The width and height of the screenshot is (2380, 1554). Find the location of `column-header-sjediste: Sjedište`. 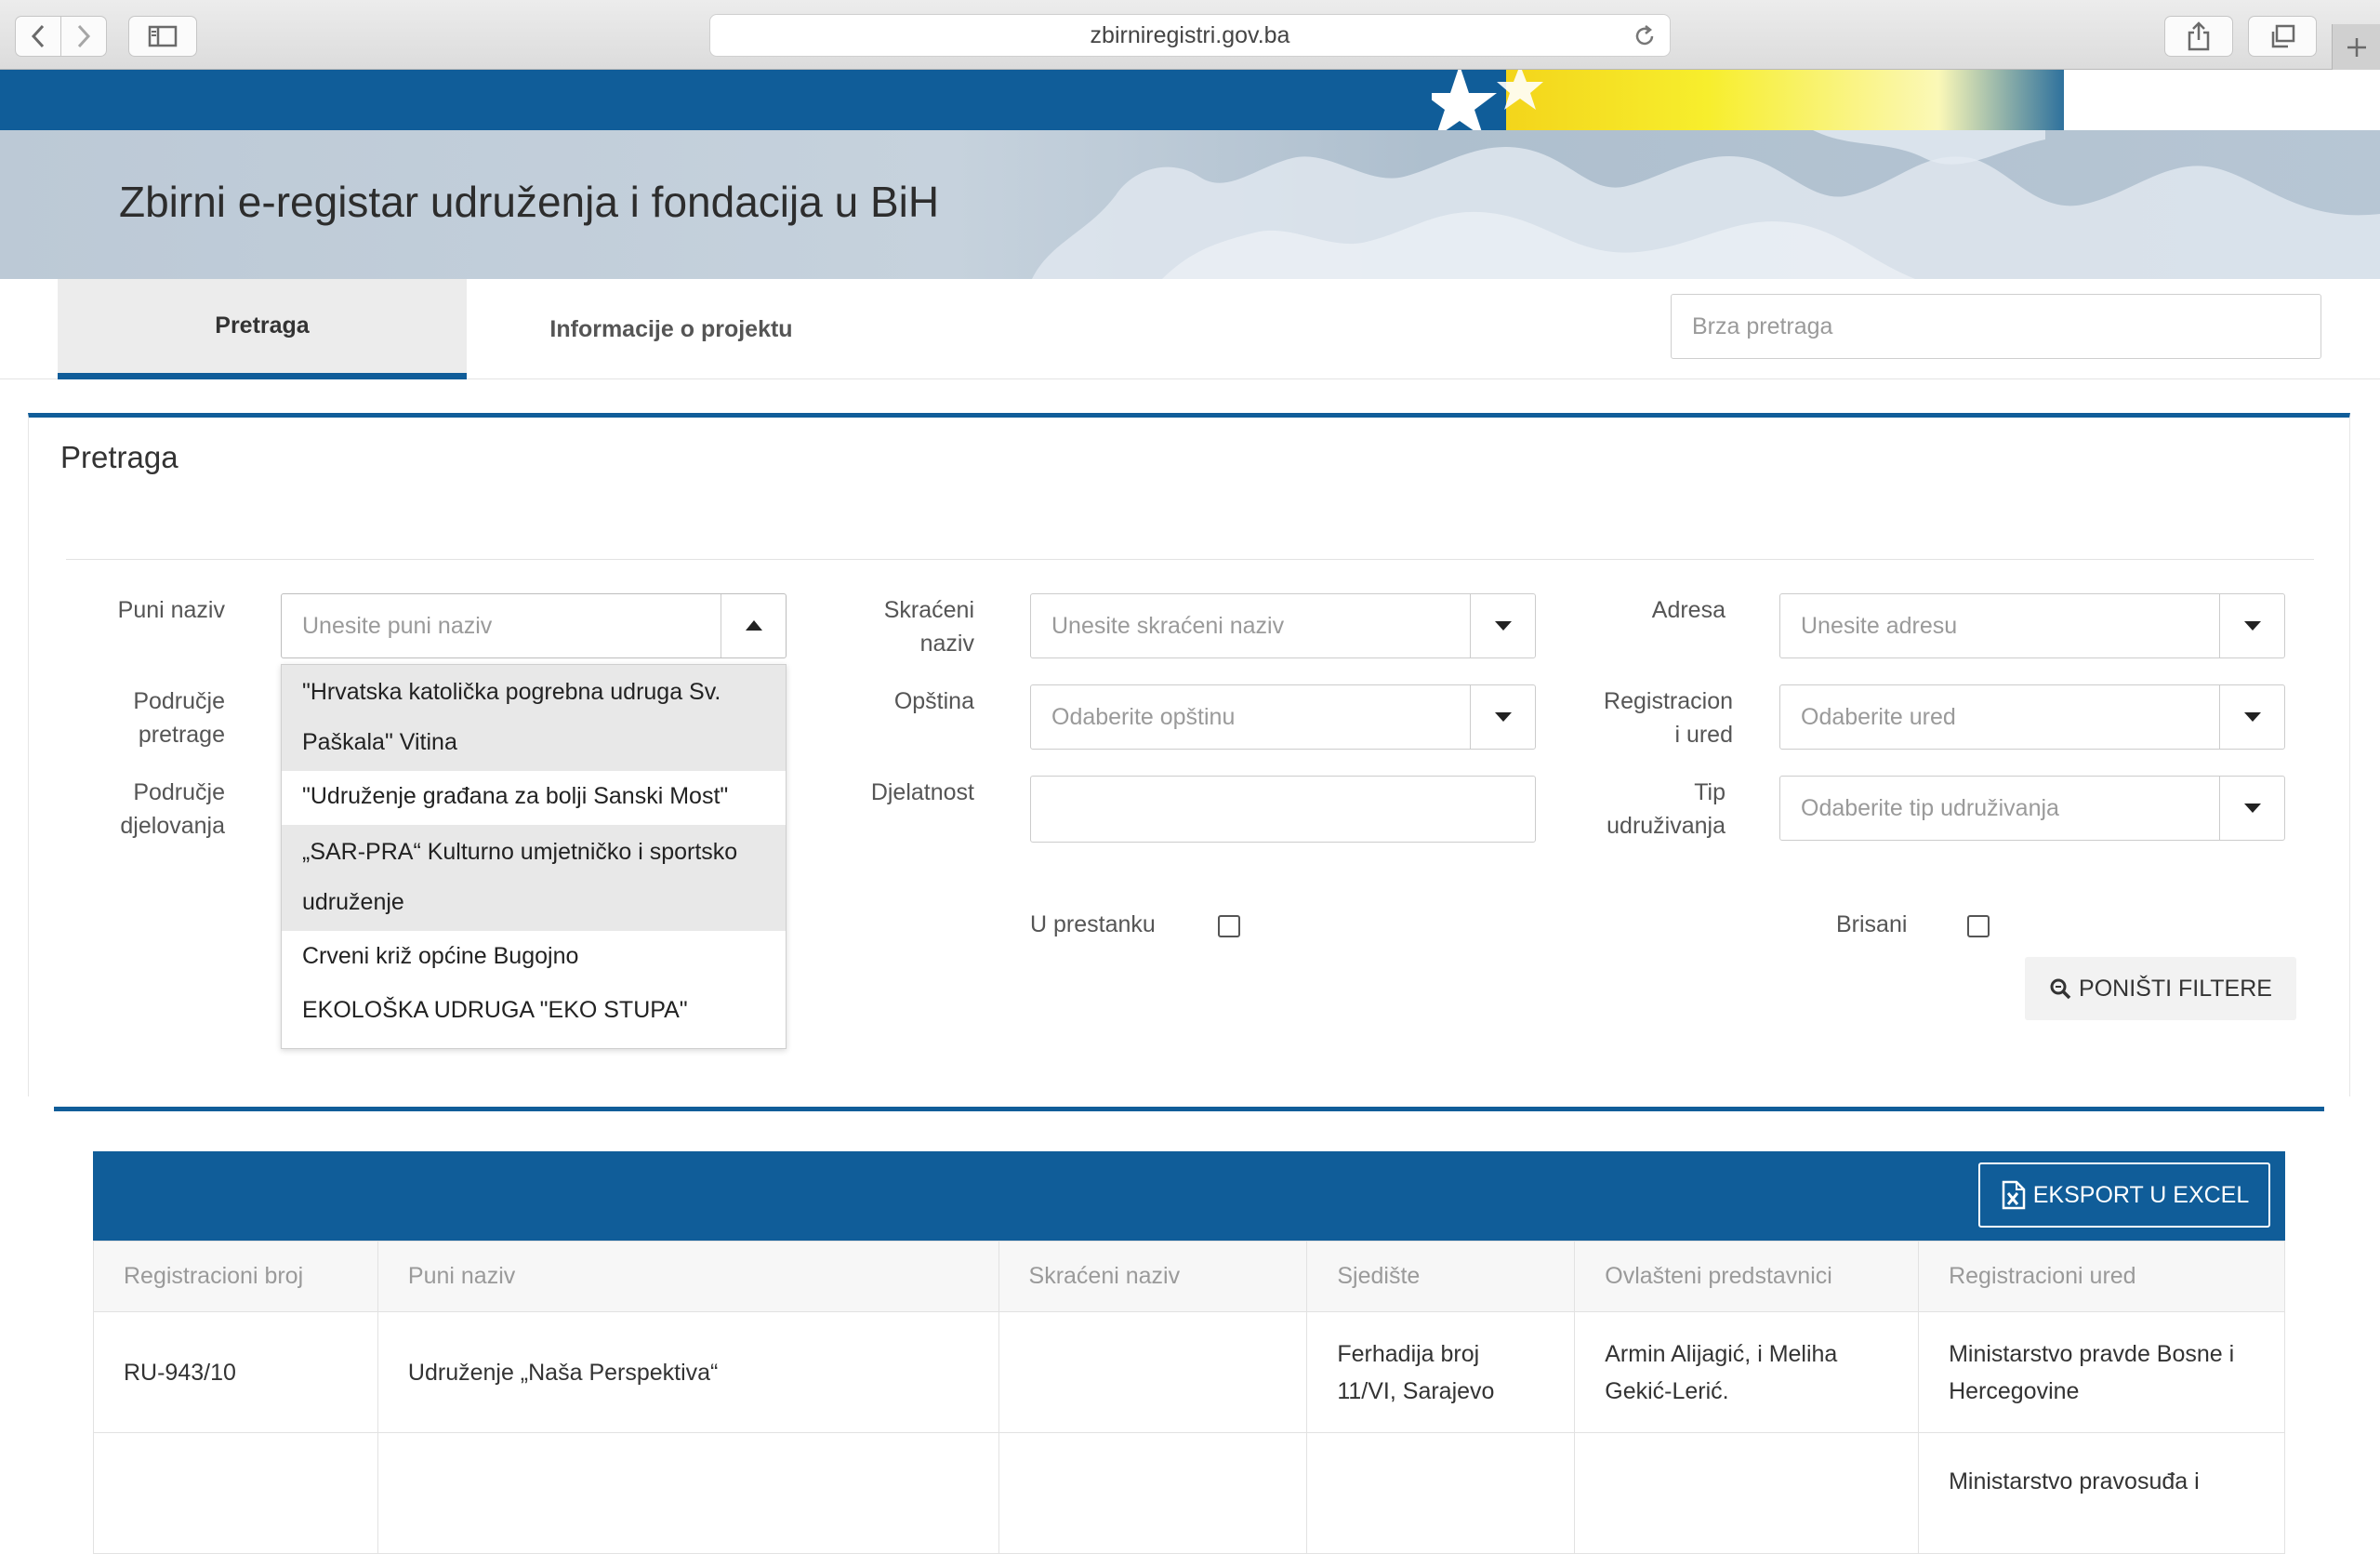

column-header-sjediste: Sjedište is located at coordinates (1441, 1276).